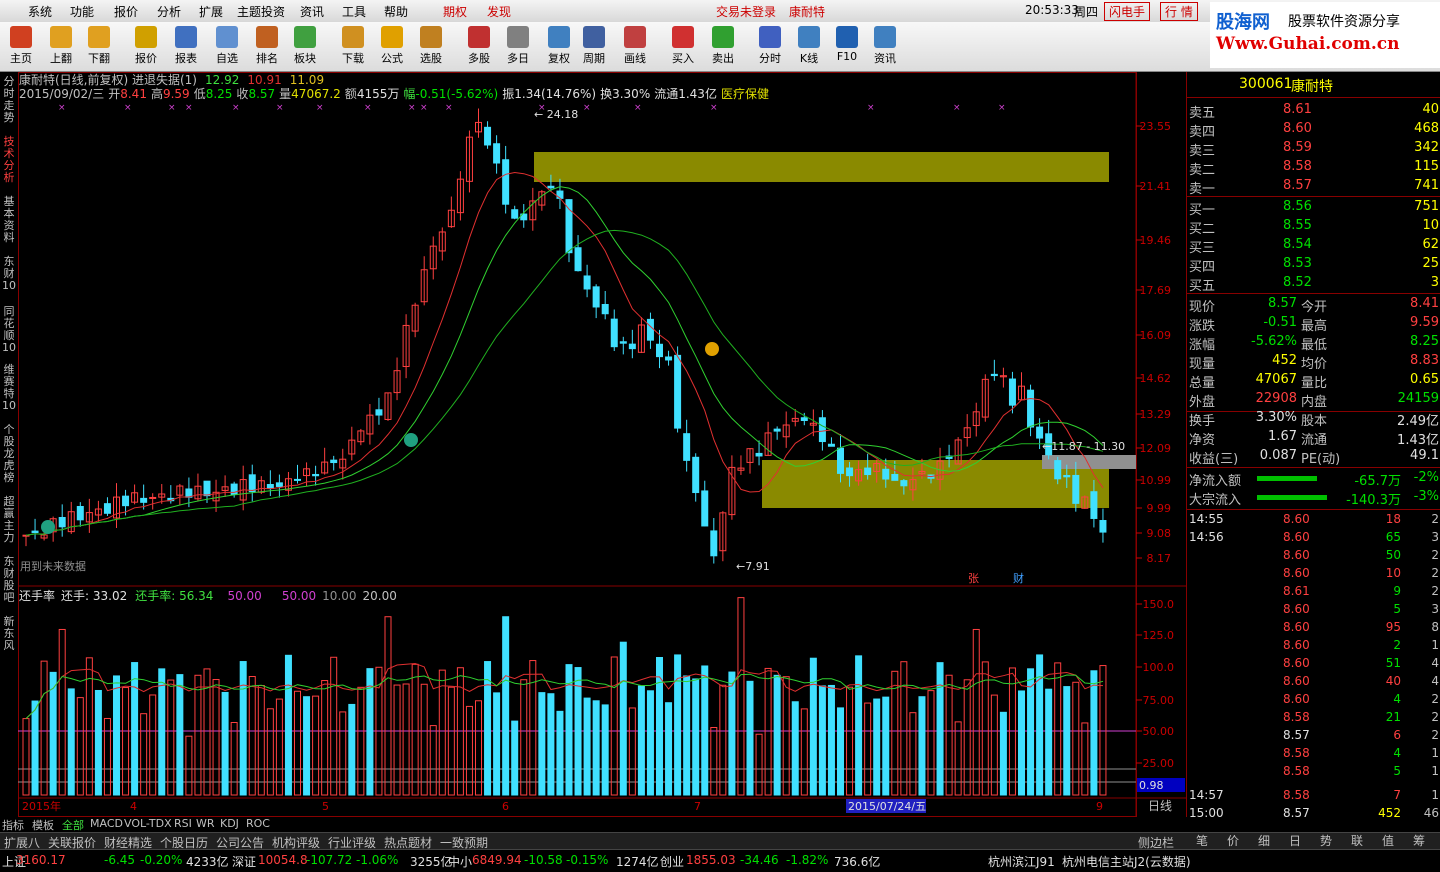  Describe the element at coordinates (40, 11) in the screenshot. I see `menu-system: 系统` at that location.